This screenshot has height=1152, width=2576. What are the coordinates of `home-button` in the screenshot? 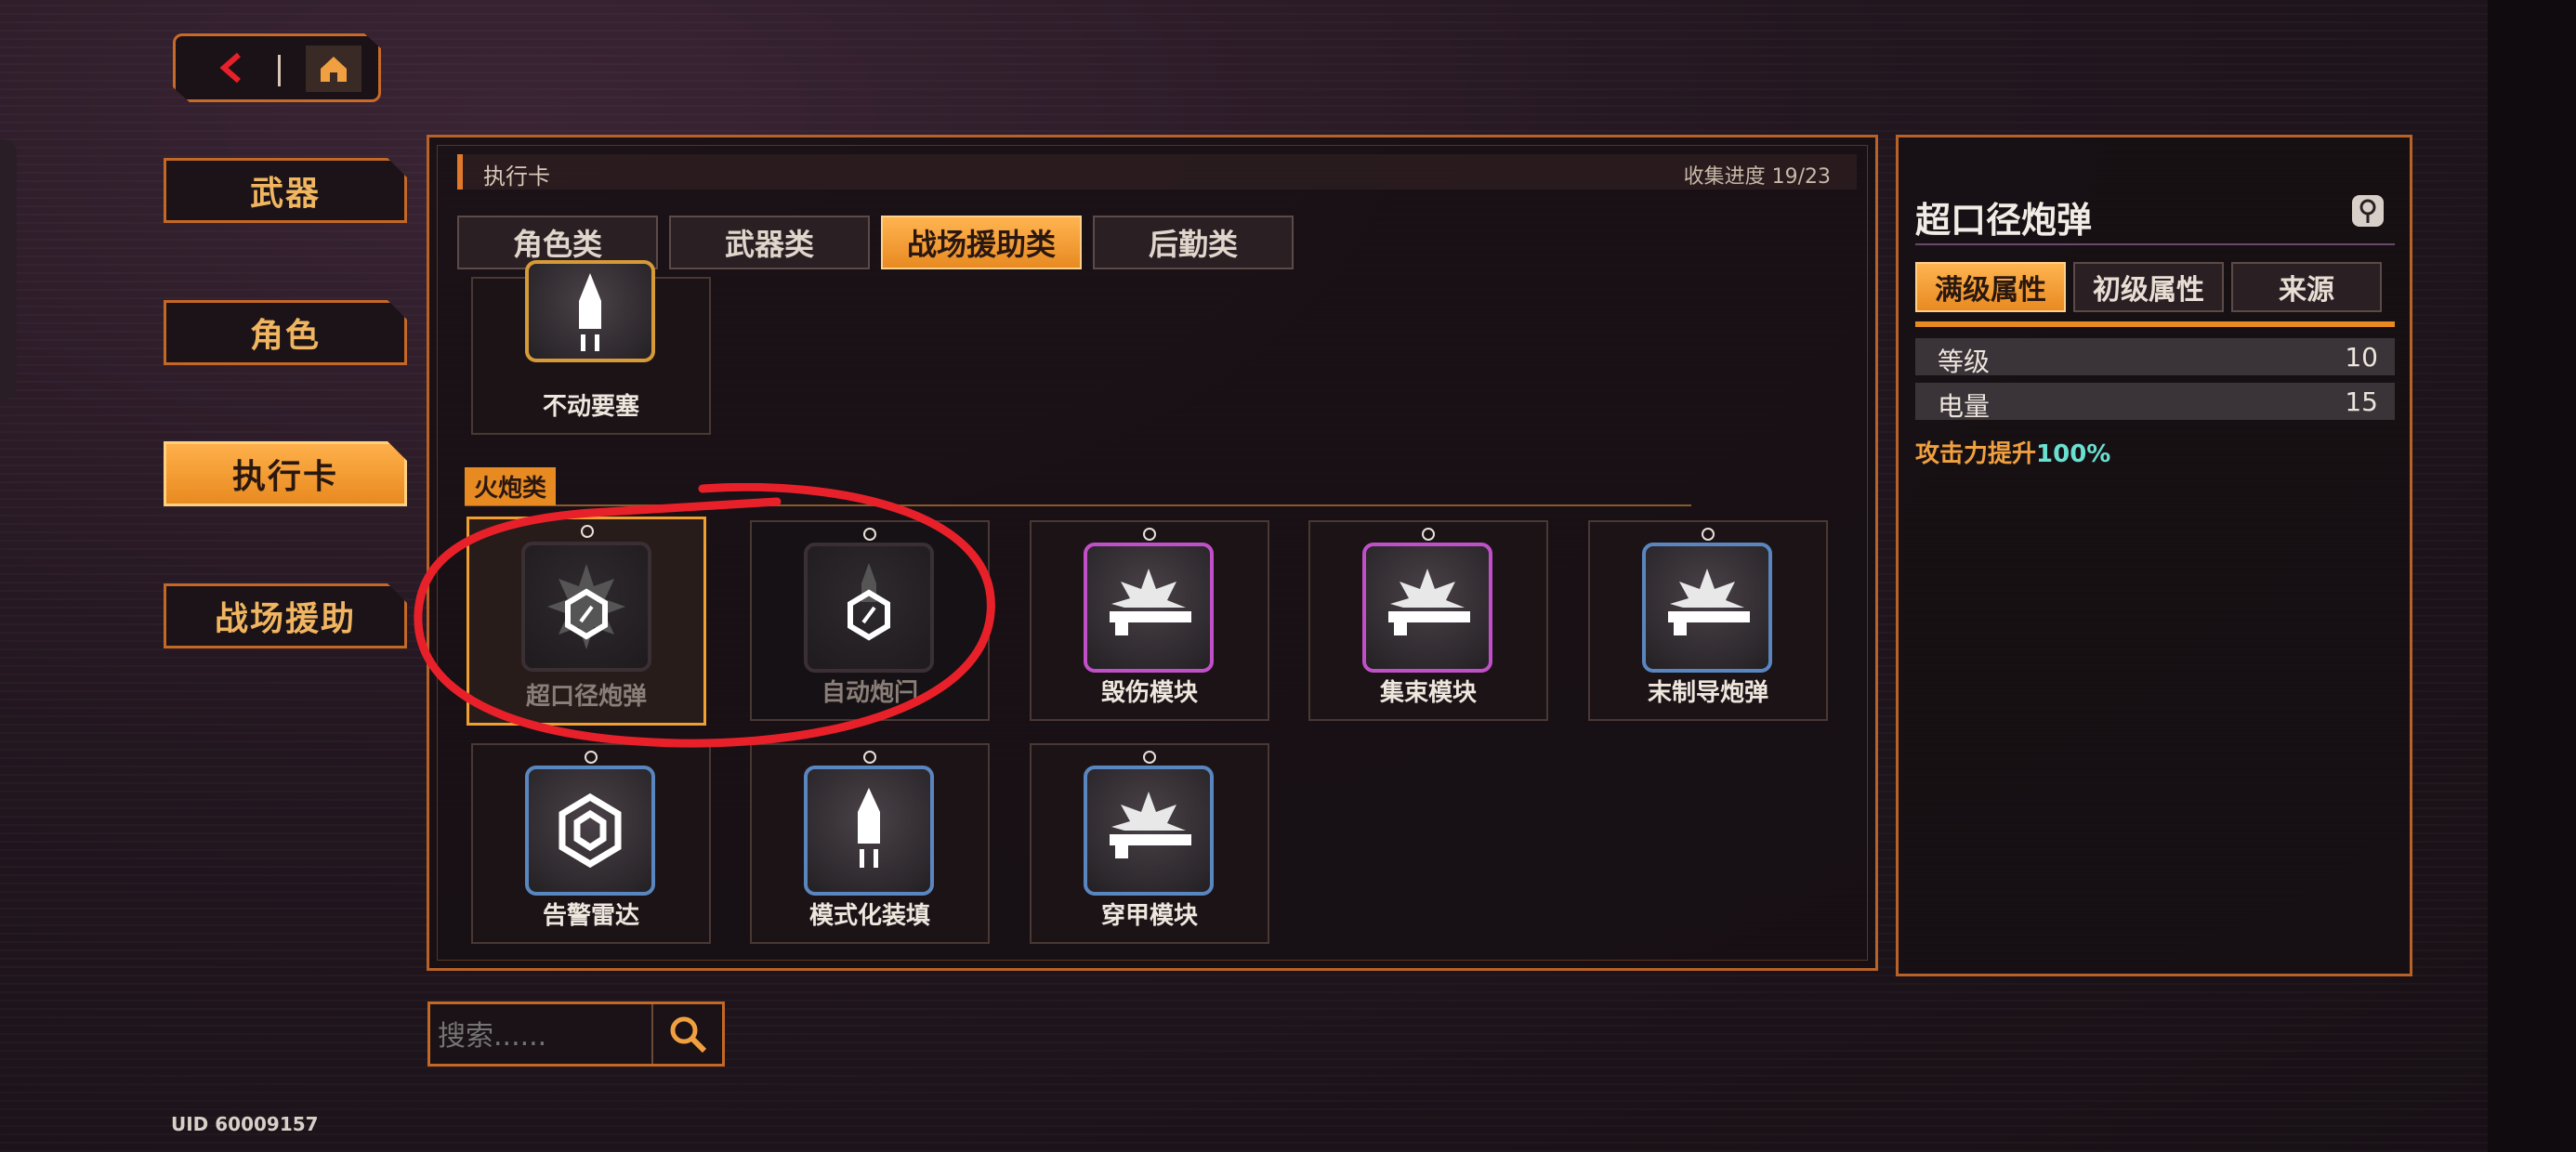 It's located at (333, 69).